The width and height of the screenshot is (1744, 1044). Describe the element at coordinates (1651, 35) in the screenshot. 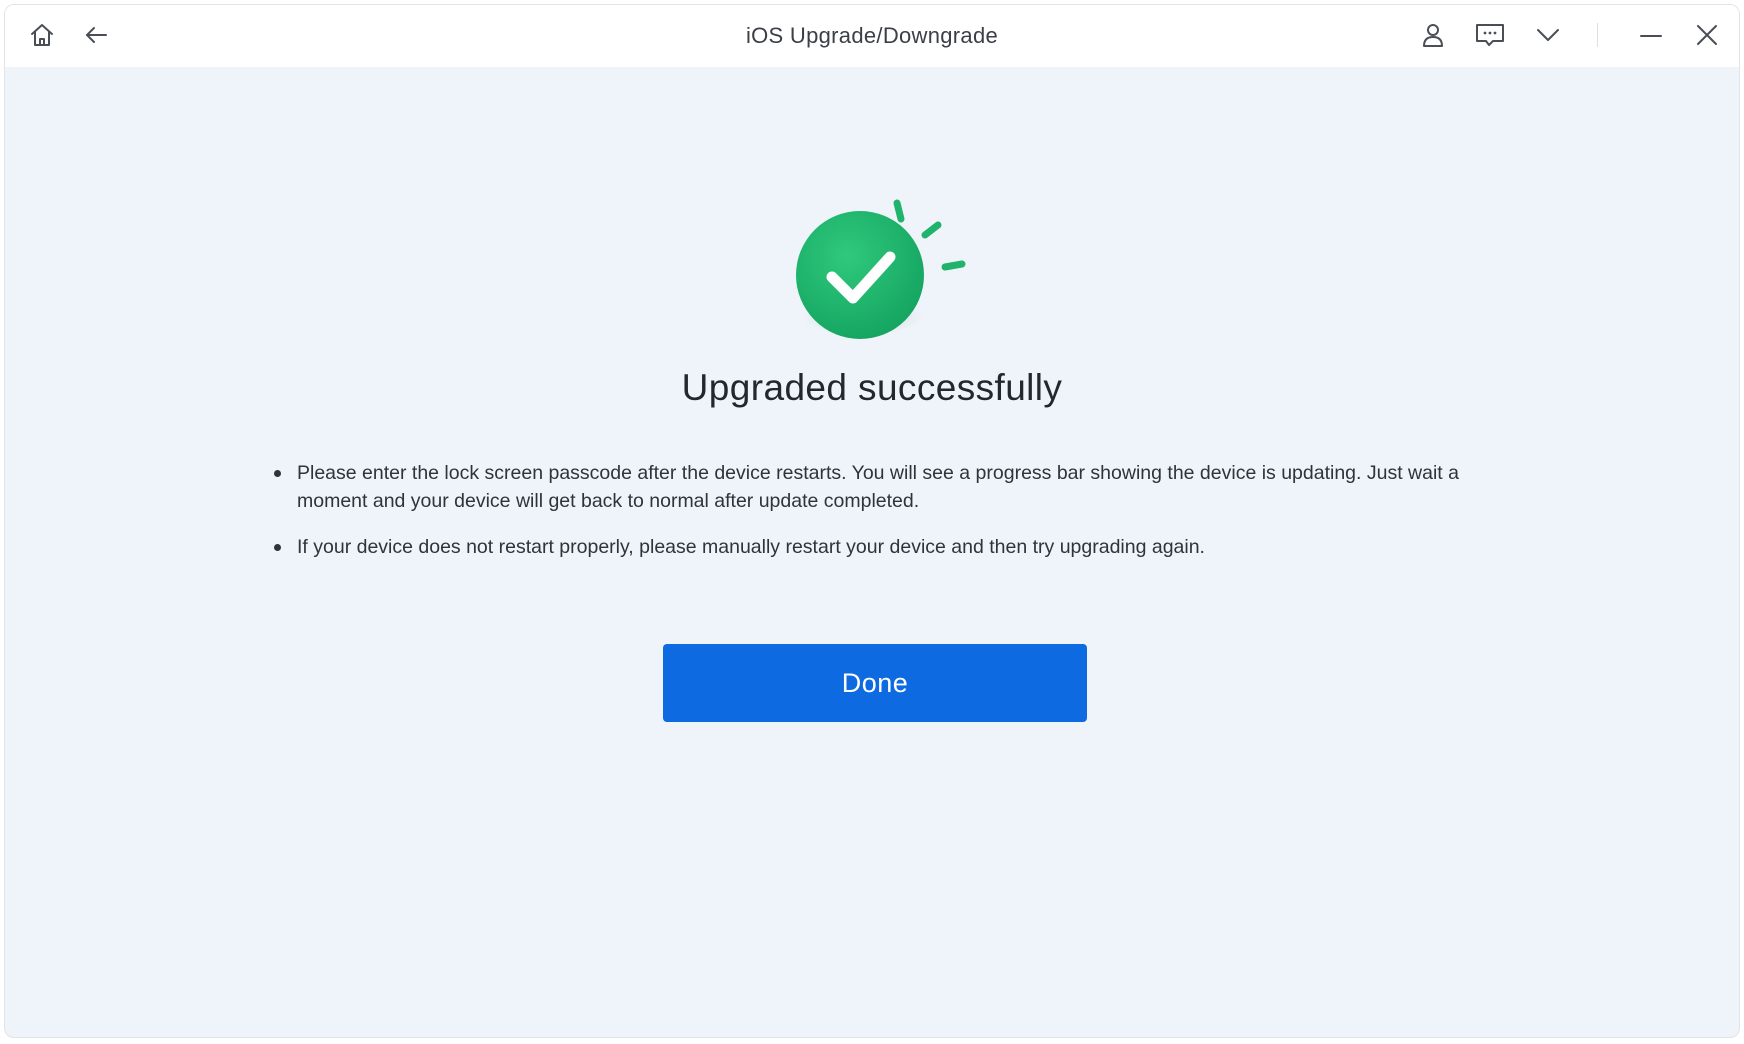

I see `minimize-icon` at that location.